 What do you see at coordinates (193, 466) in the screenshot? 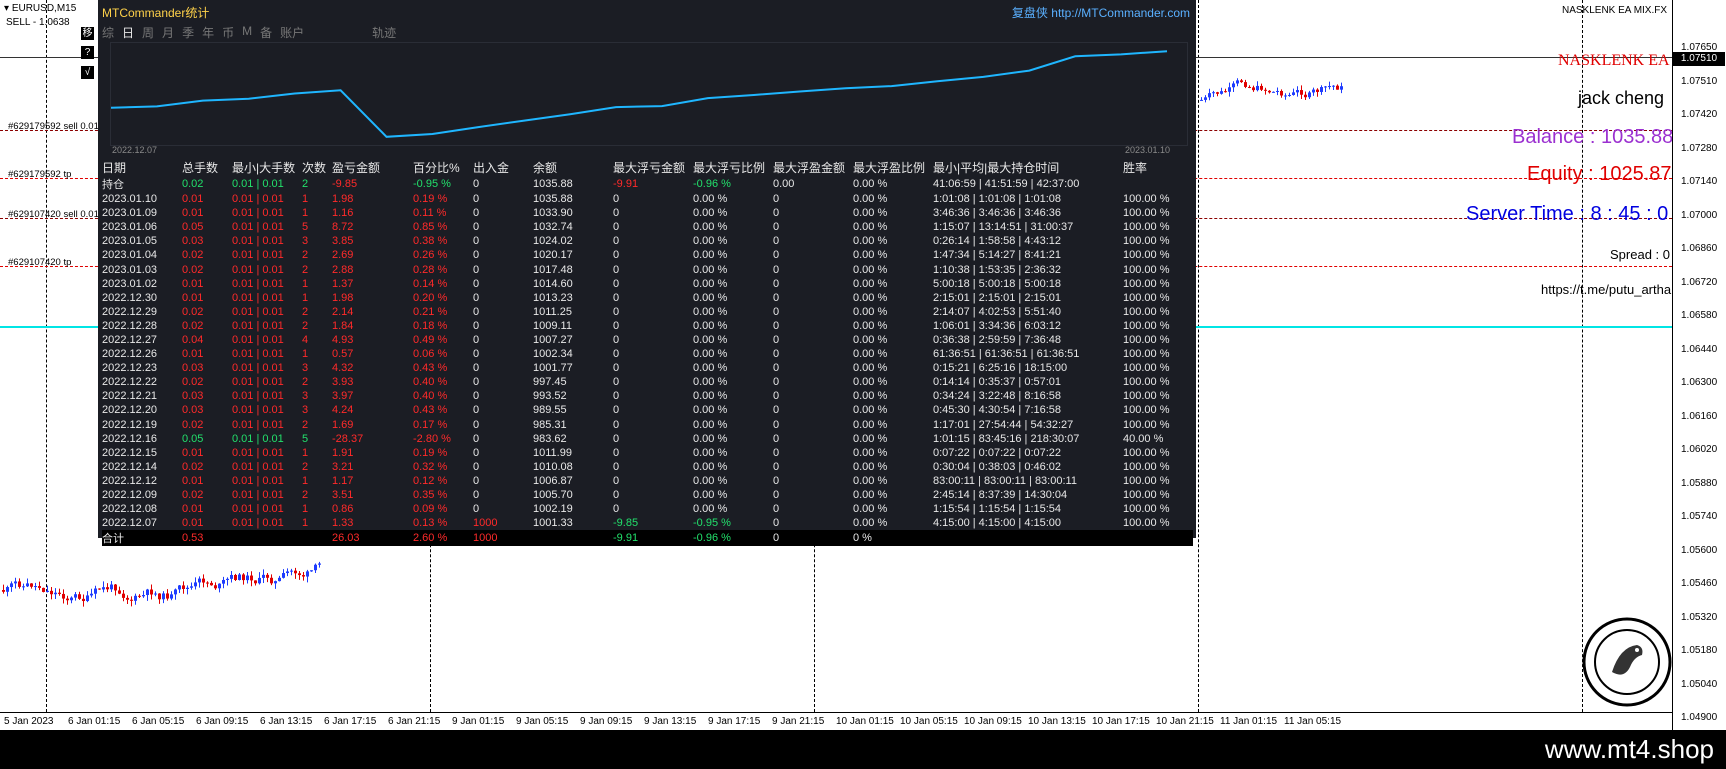
I see `table-cell: 0.02` at bounding box center [193, 466].